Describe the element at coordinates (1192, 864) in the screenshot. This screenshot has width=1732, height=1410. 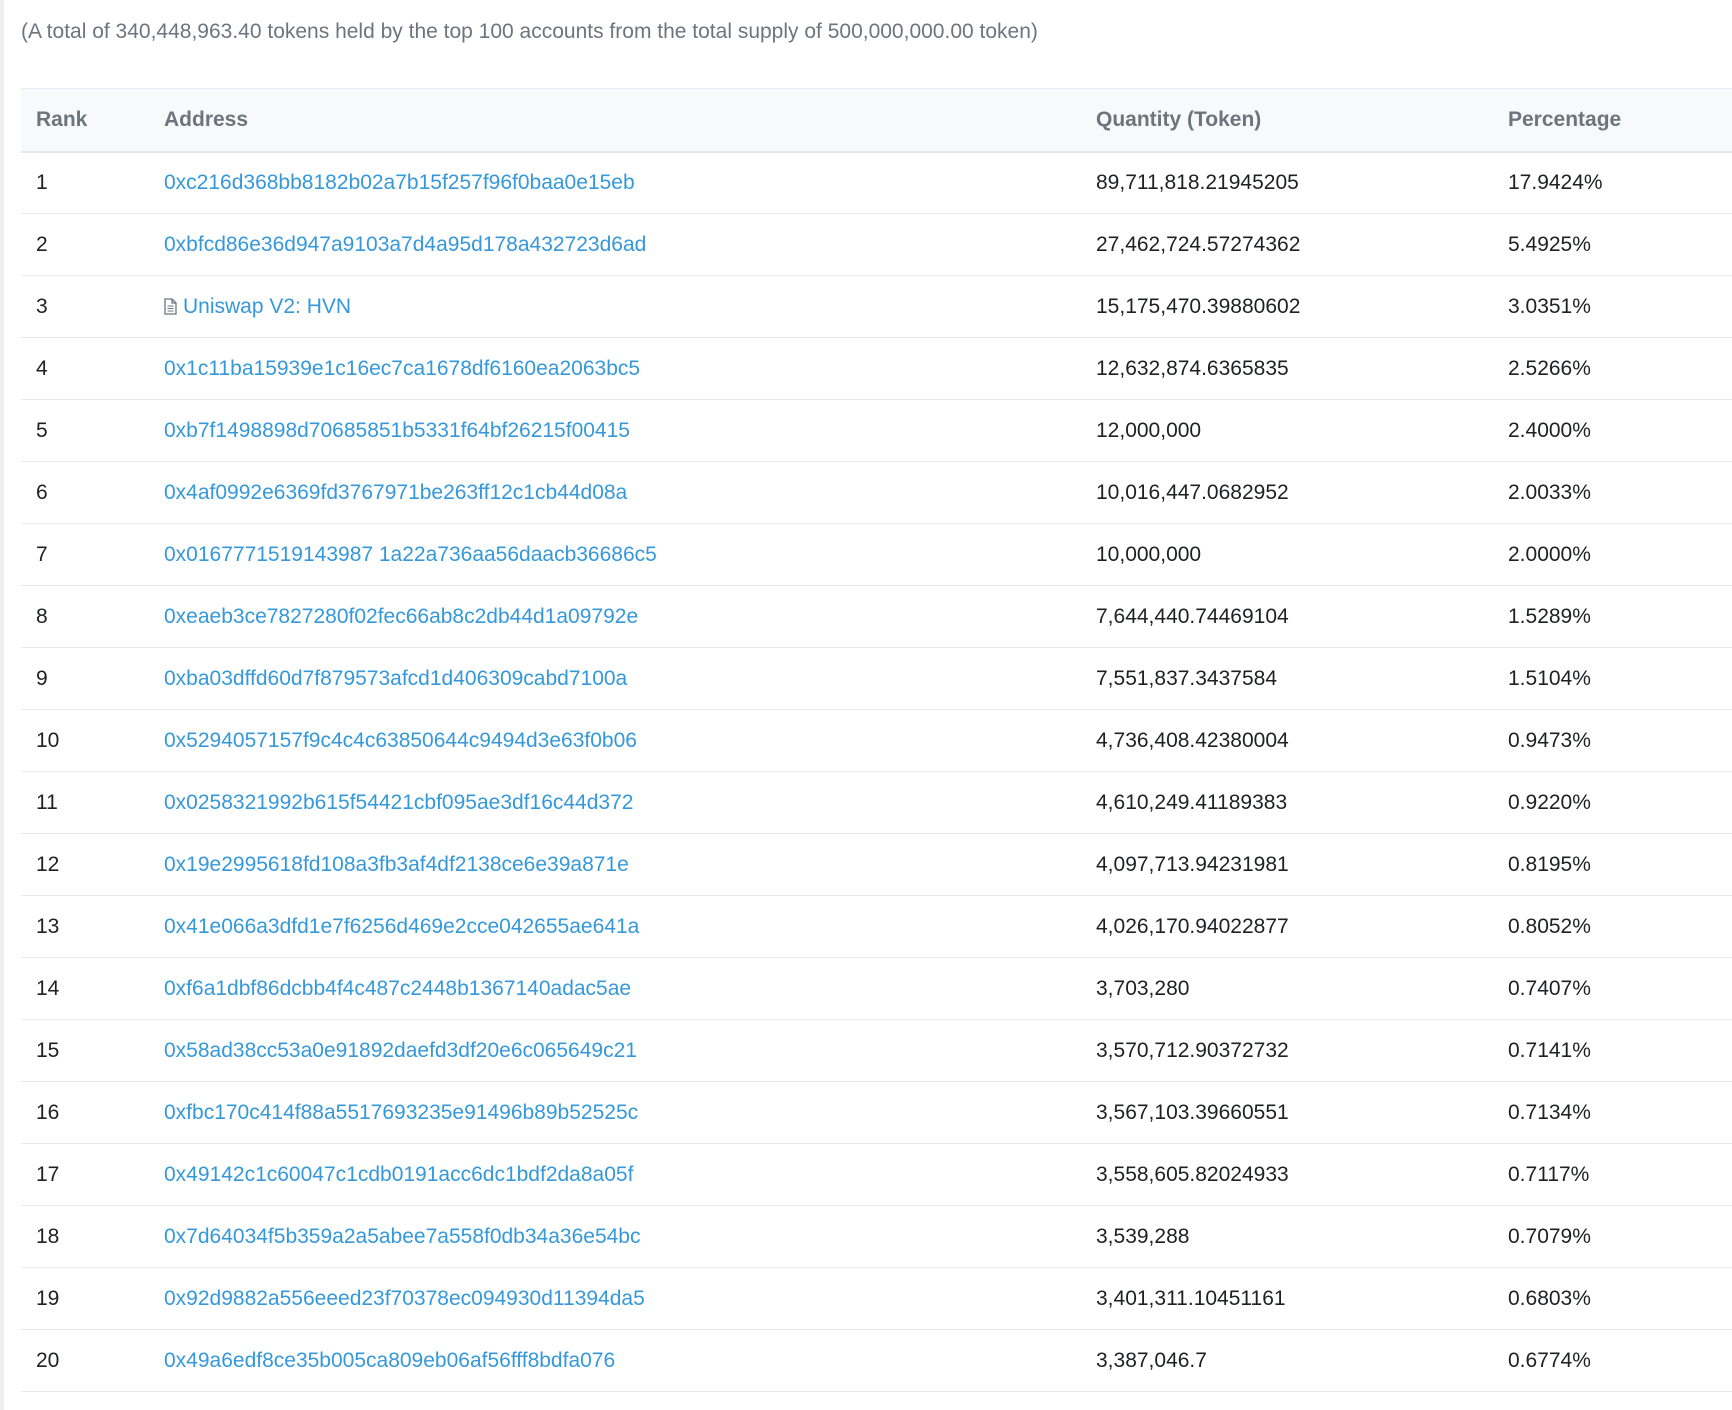
I see `quantity-cell: 4,097,713.94231981` at that location.